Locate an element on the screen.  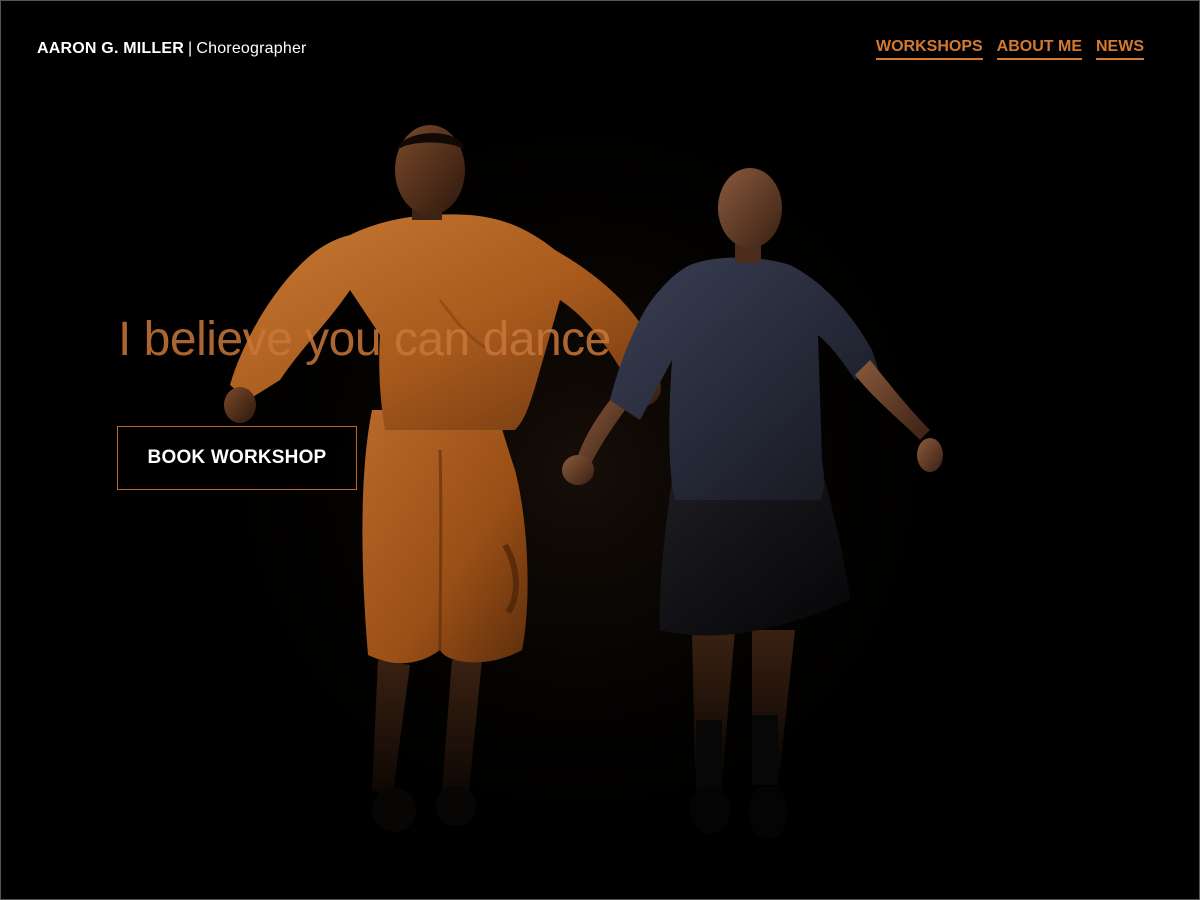
main-nav: WORKSHOPS ABOUT ME NEWS is located at coordinates (1010, 49).